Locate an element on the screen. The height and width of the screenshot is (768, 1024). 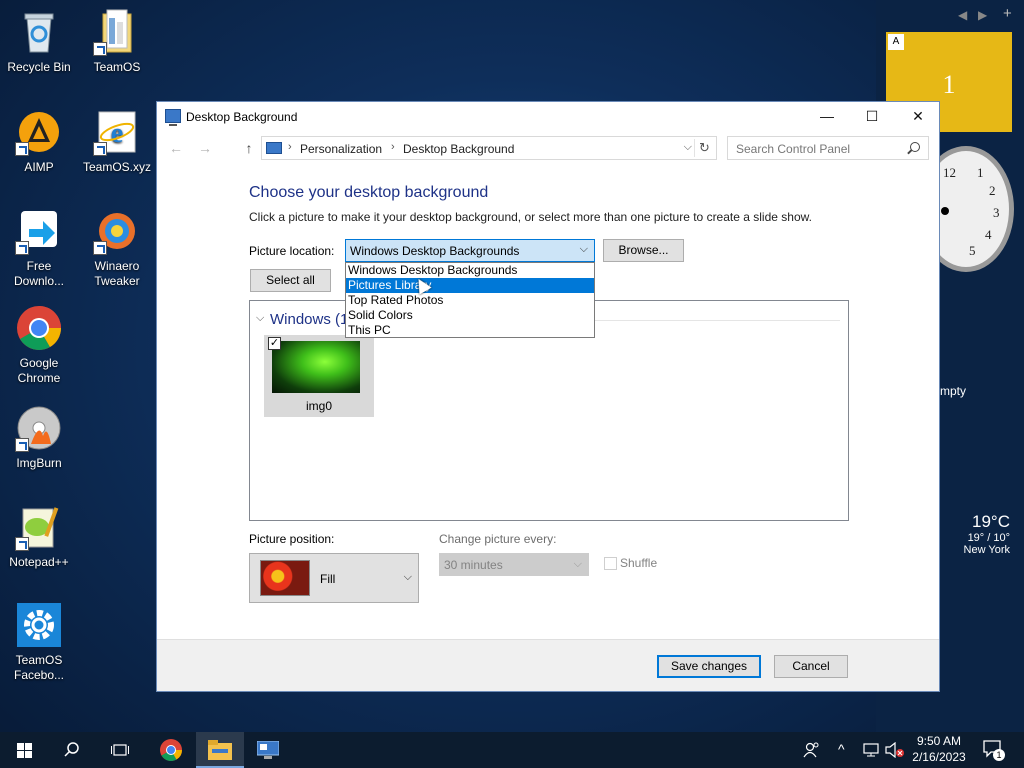
notification-center-button: 1 is located at coordinates (994, 750).